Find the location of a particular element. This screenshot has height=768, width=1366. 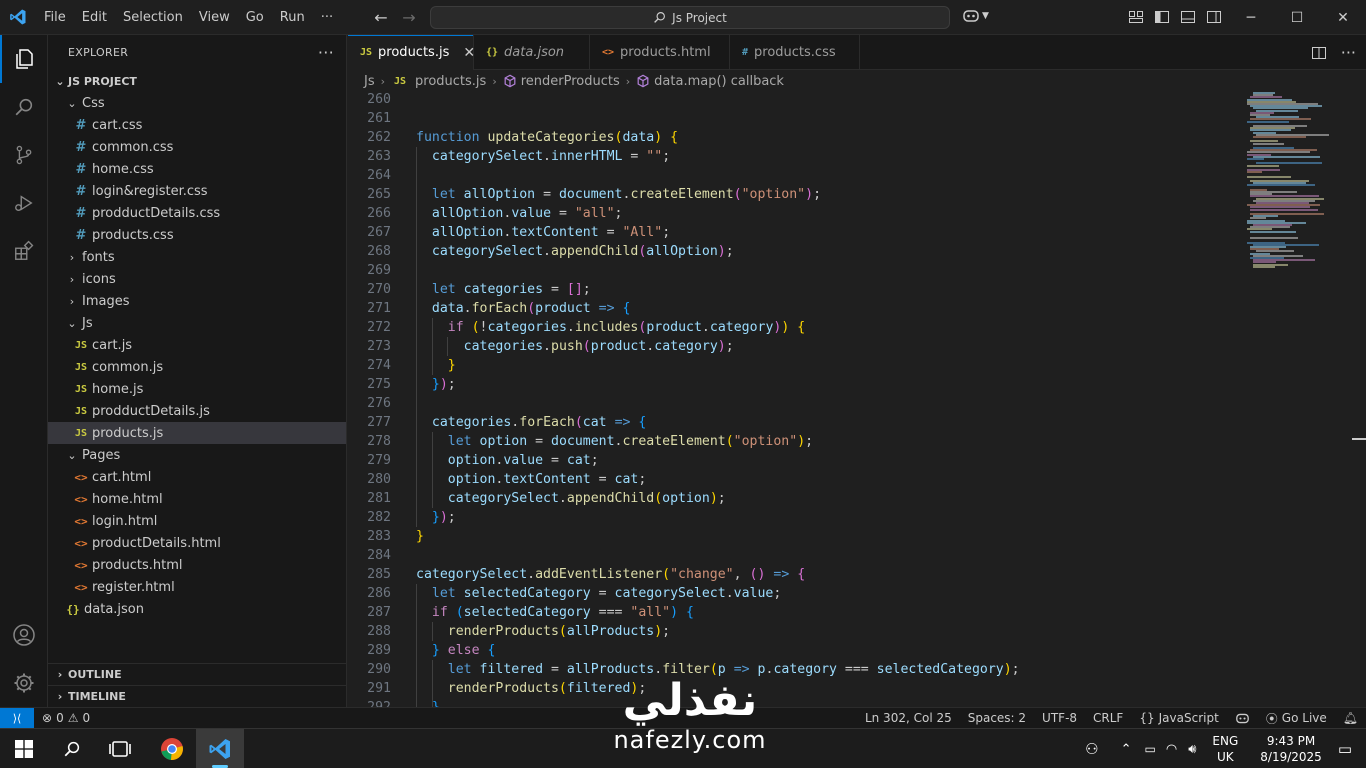

notification-center-icon: ▭ is located at coordinates (1345, 749).